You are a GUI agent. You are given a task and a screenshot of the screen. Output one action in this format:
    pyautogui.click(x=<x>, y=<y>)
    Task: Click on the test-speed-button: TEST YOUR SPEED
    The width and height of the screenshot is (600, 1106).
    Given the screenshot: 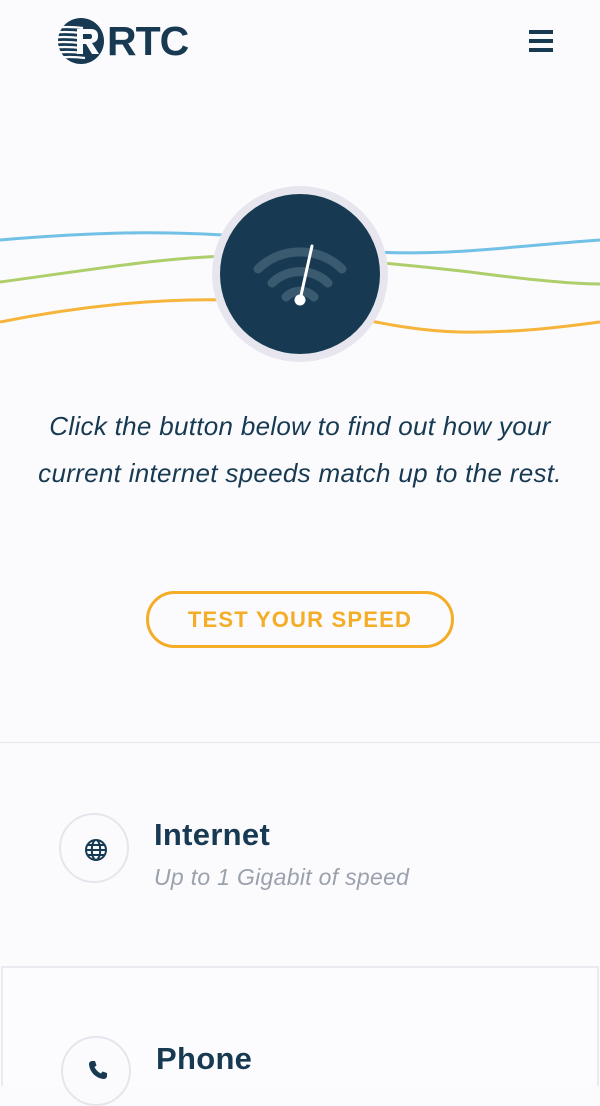 What is the action you would take?
    pyautogui.click(x=300, y=619)
    